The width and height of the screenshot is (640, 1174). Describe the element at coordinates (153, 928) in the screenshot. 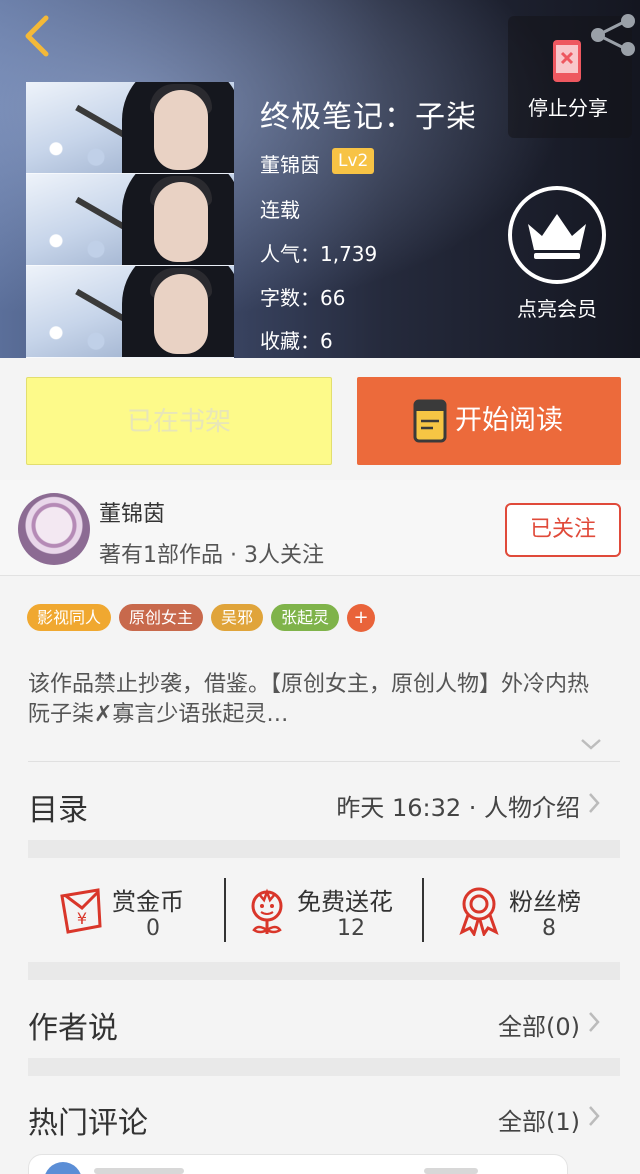

I see `stat-value: 0` at that location.